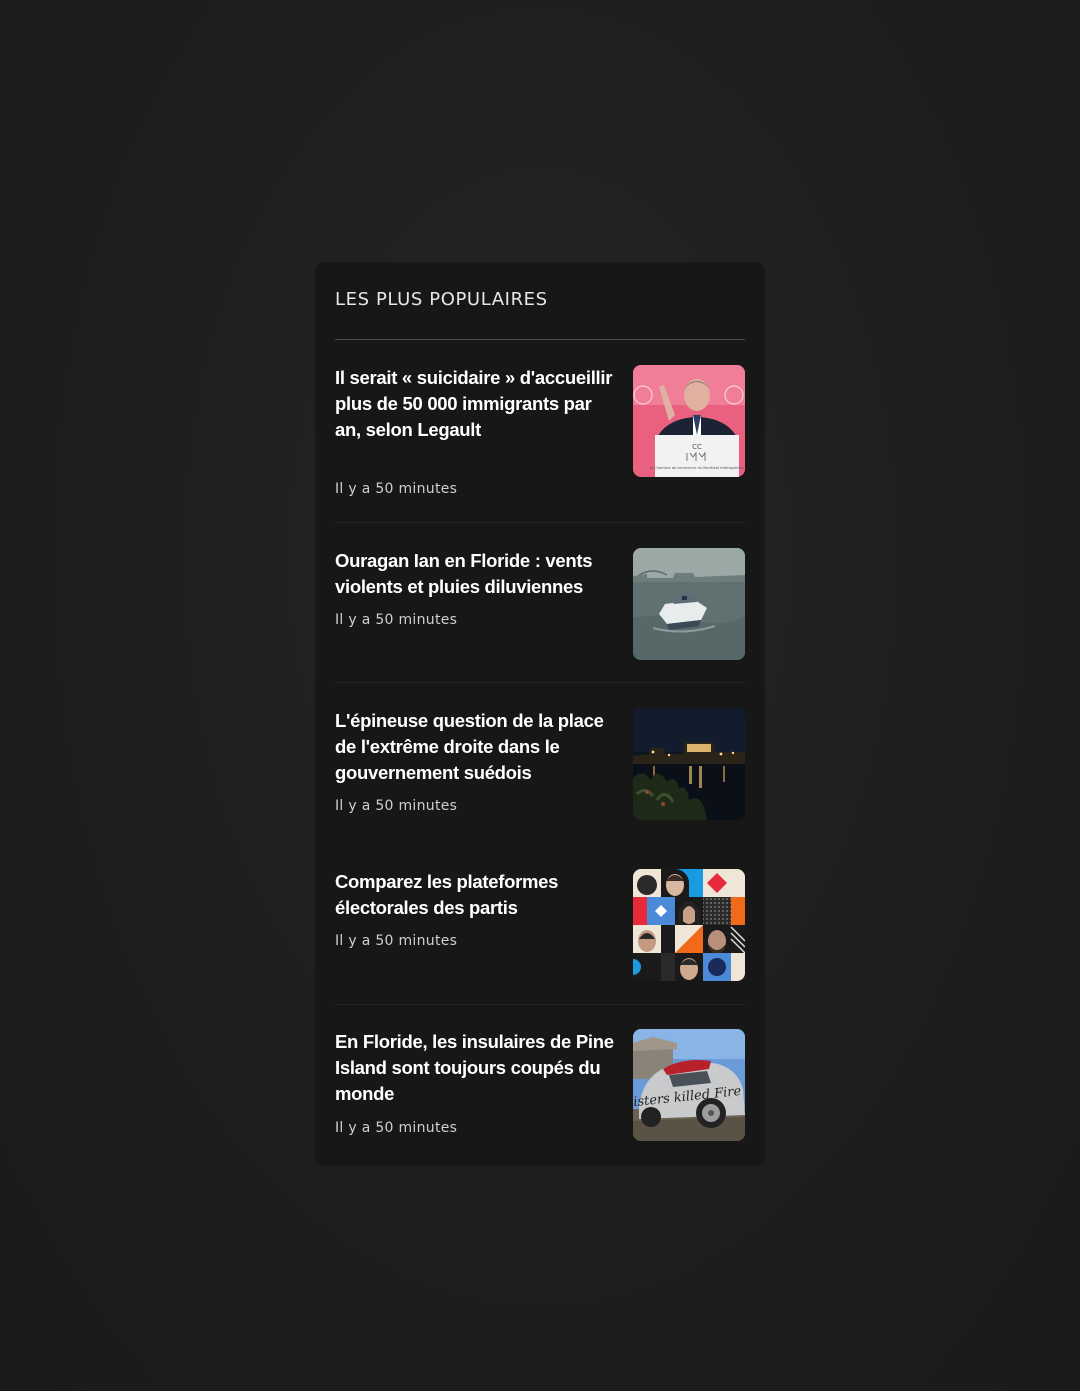  Describe the element at coordinates (689, 604) in the screenshot. I see `flooded-boat-photo` at that location.